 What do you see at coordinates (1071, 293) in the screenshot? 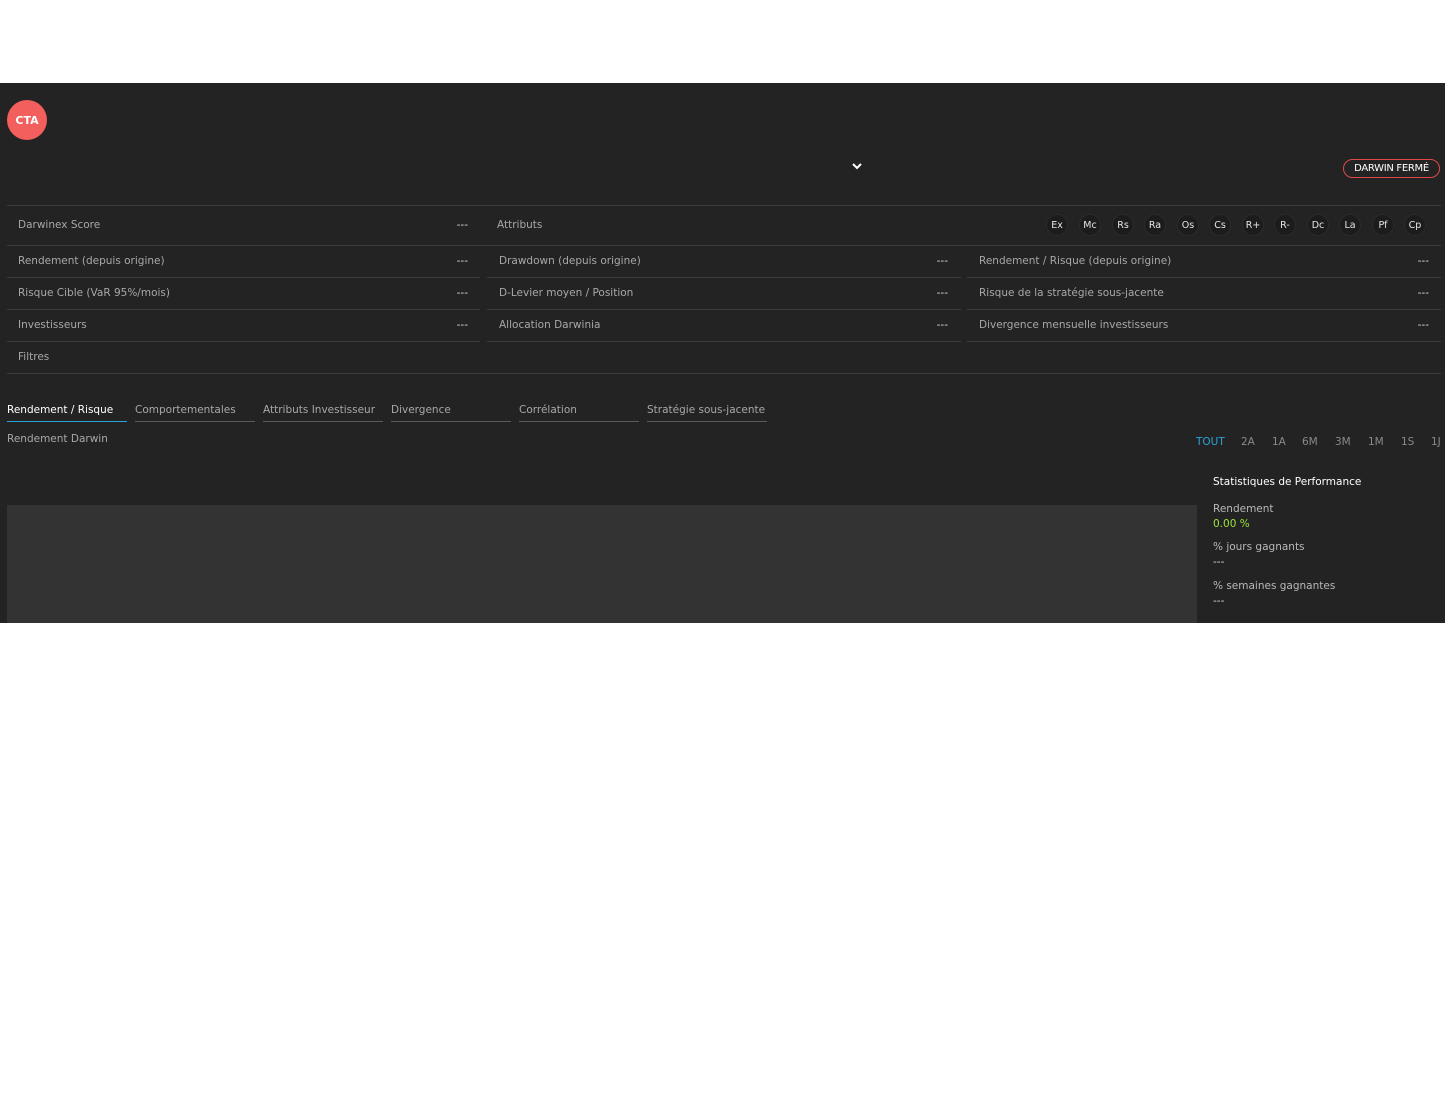
I see `metric-label: Risque de la stratégie sous-jacente` at bounding box center [1071, 293].